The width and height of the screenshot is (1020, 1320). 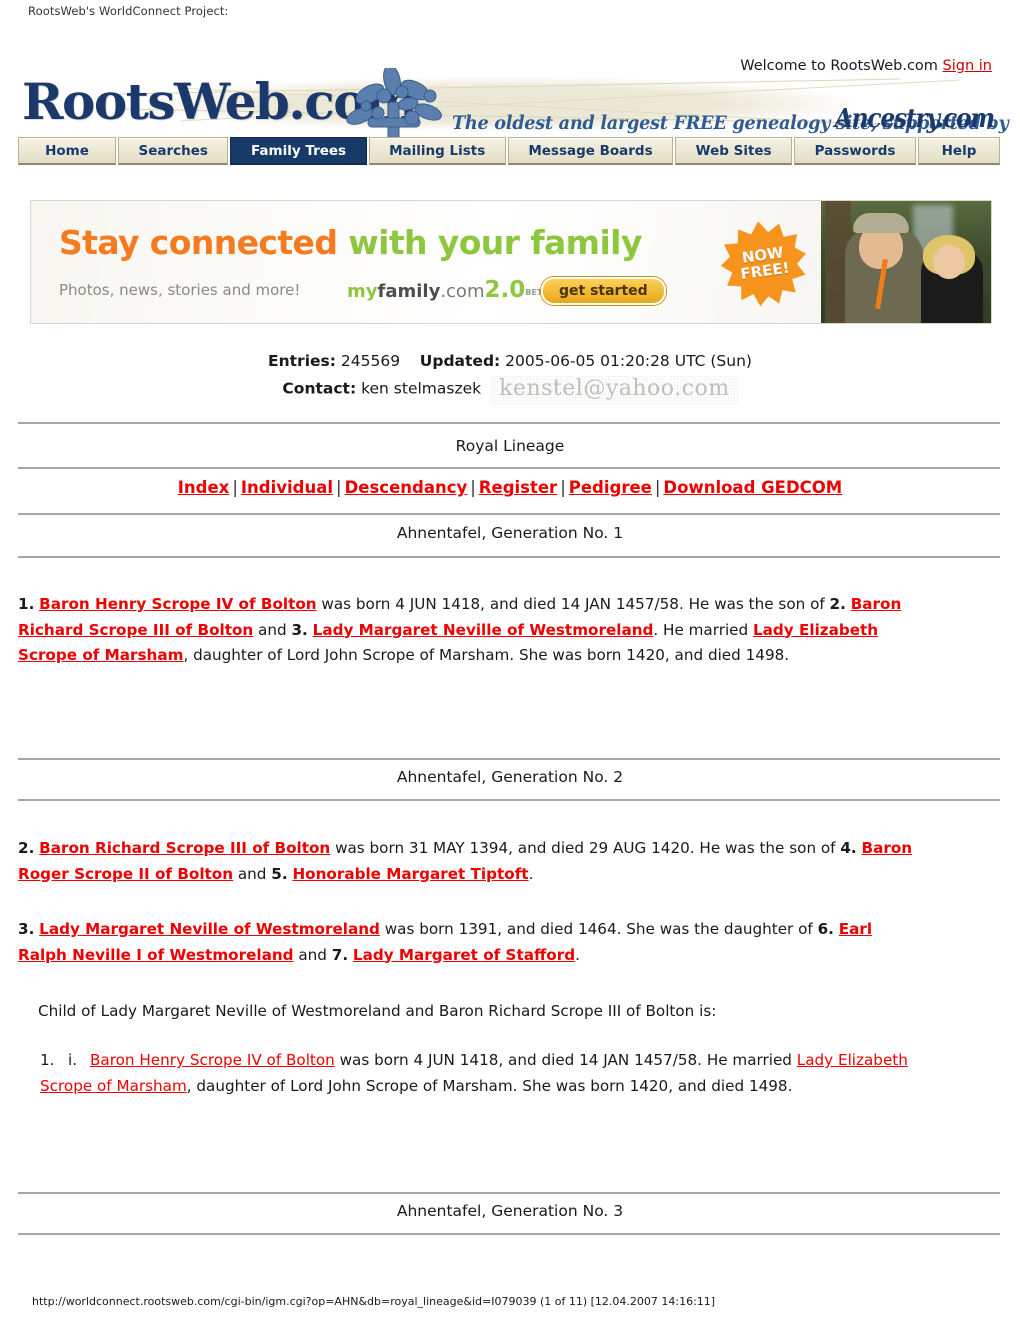 What do you see at coordinates (298, 151) in the screenshot?
I see `nav-tab-family-trees: Family Trees` at bounding box center [298, 151].